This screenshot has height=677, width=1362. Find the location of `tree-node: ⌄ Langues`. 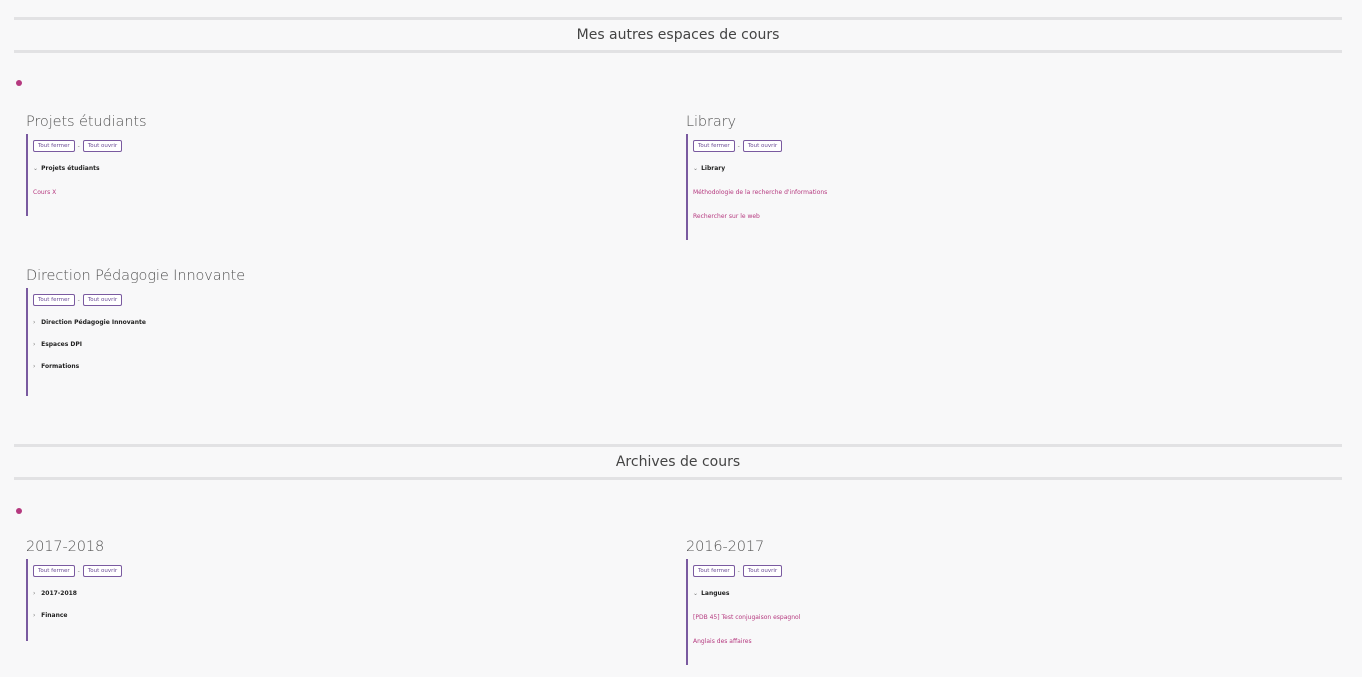

tree-node: ⌄ Langues is located at coordinates (989, 594).